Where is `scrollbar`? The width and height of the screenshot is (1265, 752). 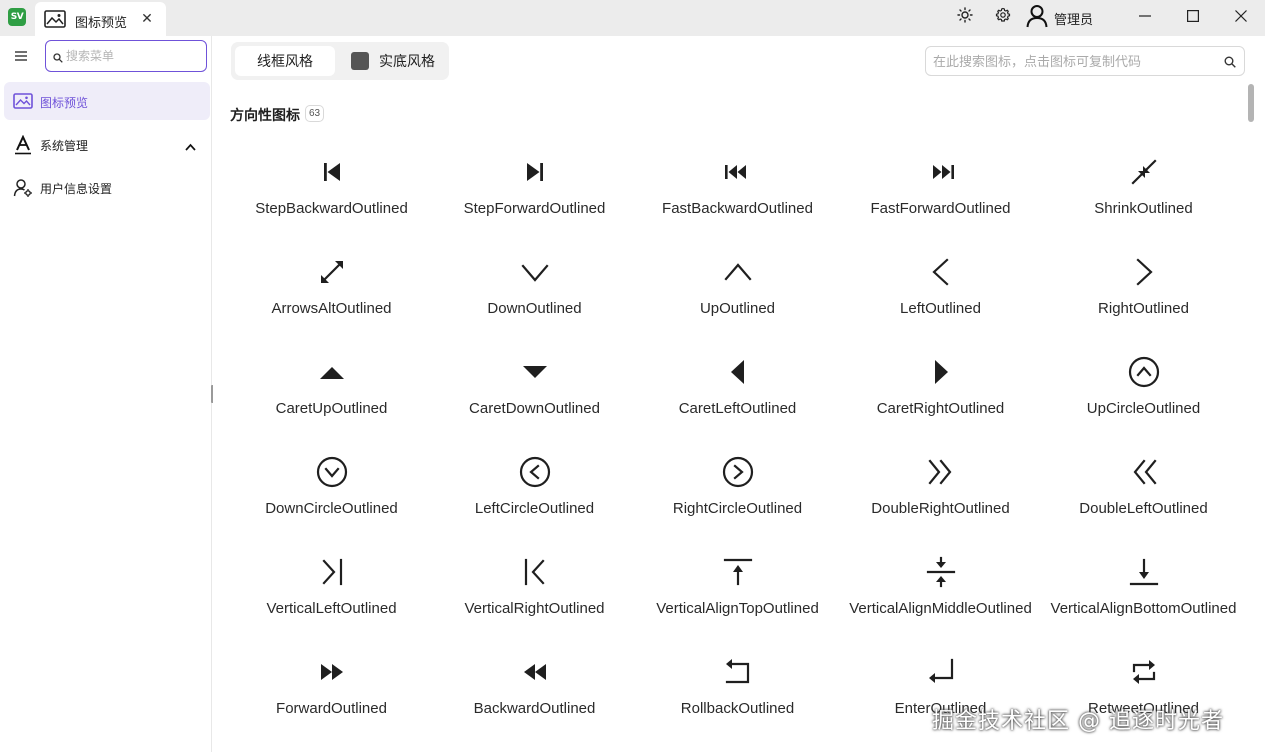
scrollbar is located at coordinates (1251, 418).